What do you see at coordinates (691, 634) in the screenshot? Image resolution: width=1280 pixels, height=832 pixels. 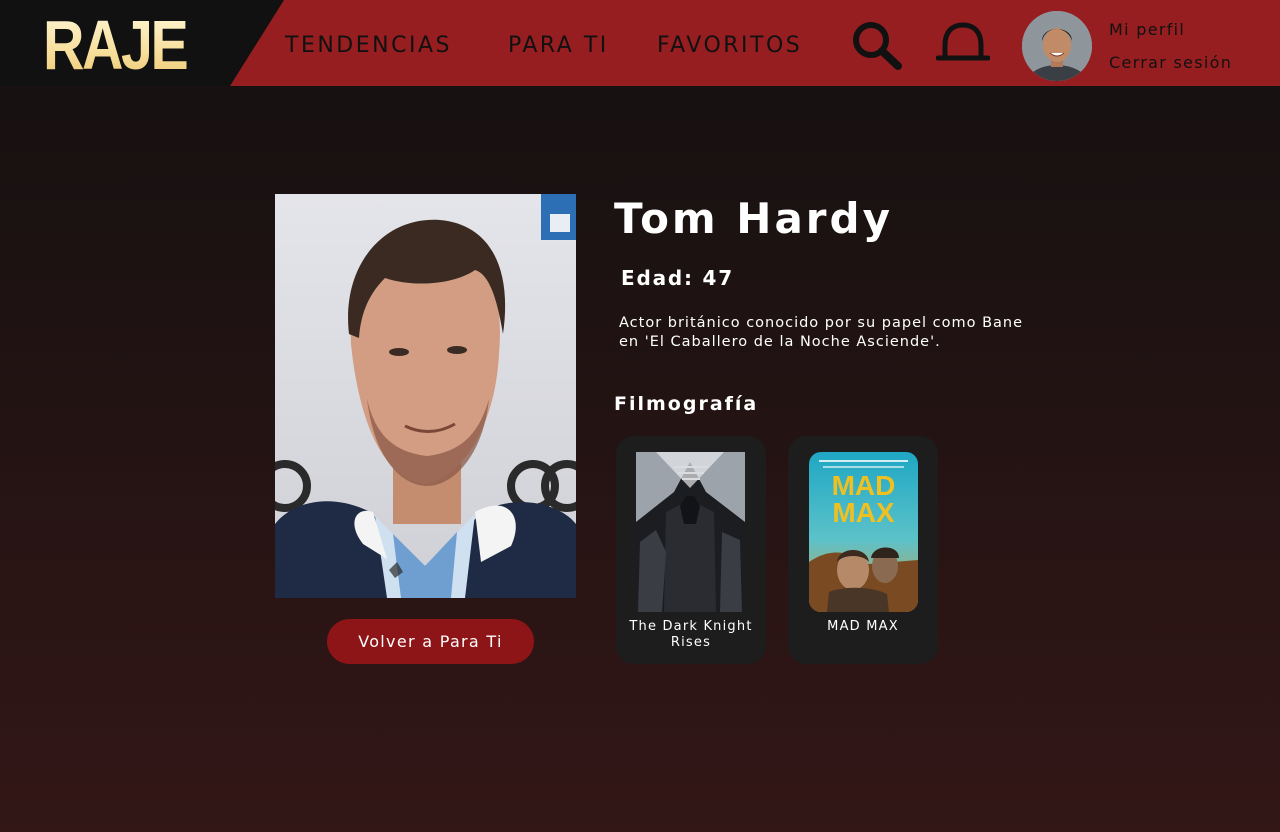 I see `movie-title: The Dark Knight Rises` at bounding box center [691, 634].